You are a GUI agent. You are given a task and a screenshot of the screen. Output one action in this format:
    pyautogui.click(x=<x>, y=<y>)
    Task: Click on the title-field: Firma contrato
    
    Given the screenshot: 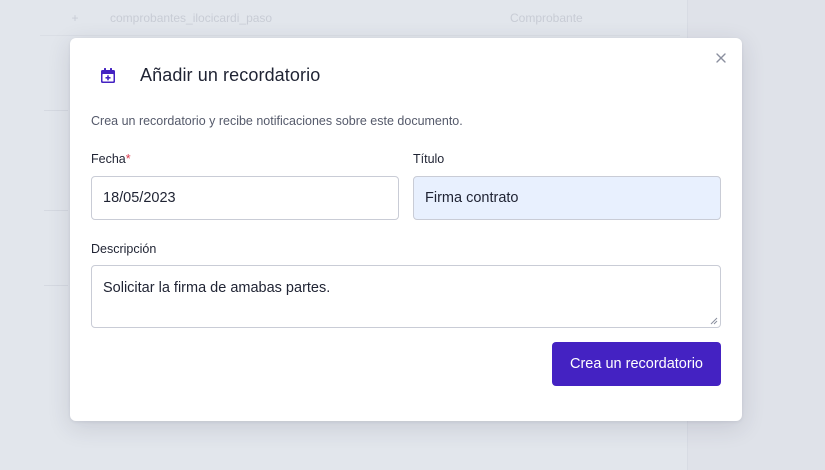 What is the action you would take?
    pyautogui.click(x=567, y=198)
    